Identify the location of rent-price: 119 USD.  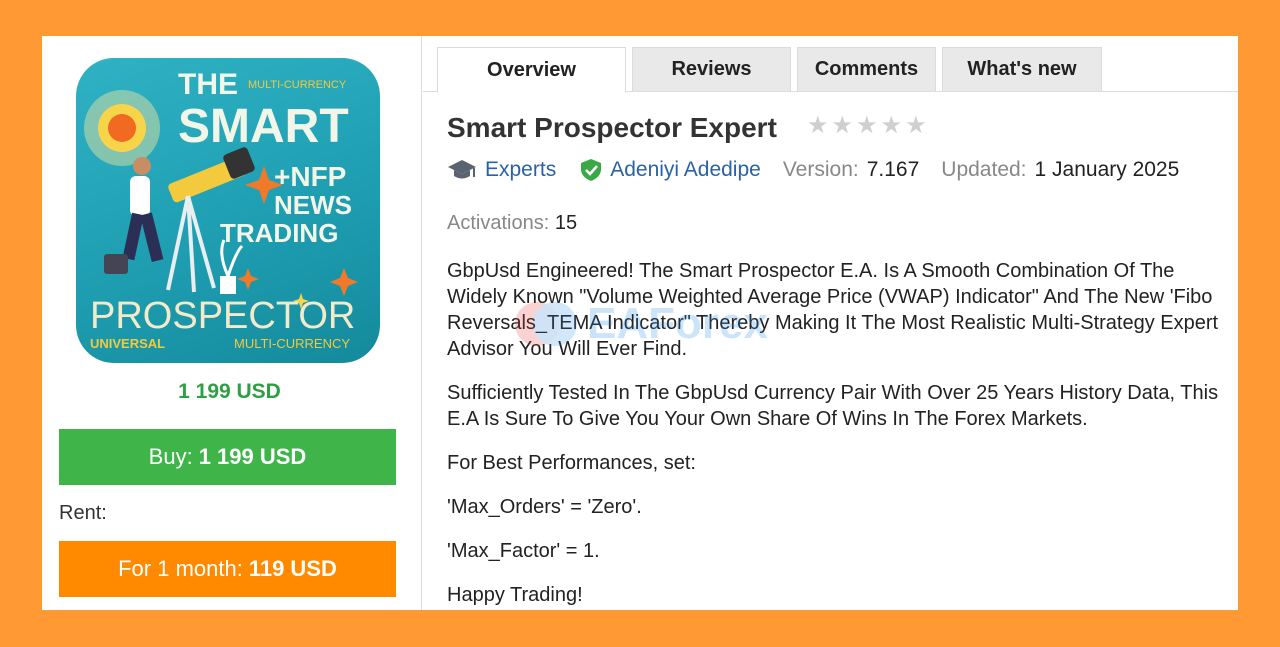
(292, 568).